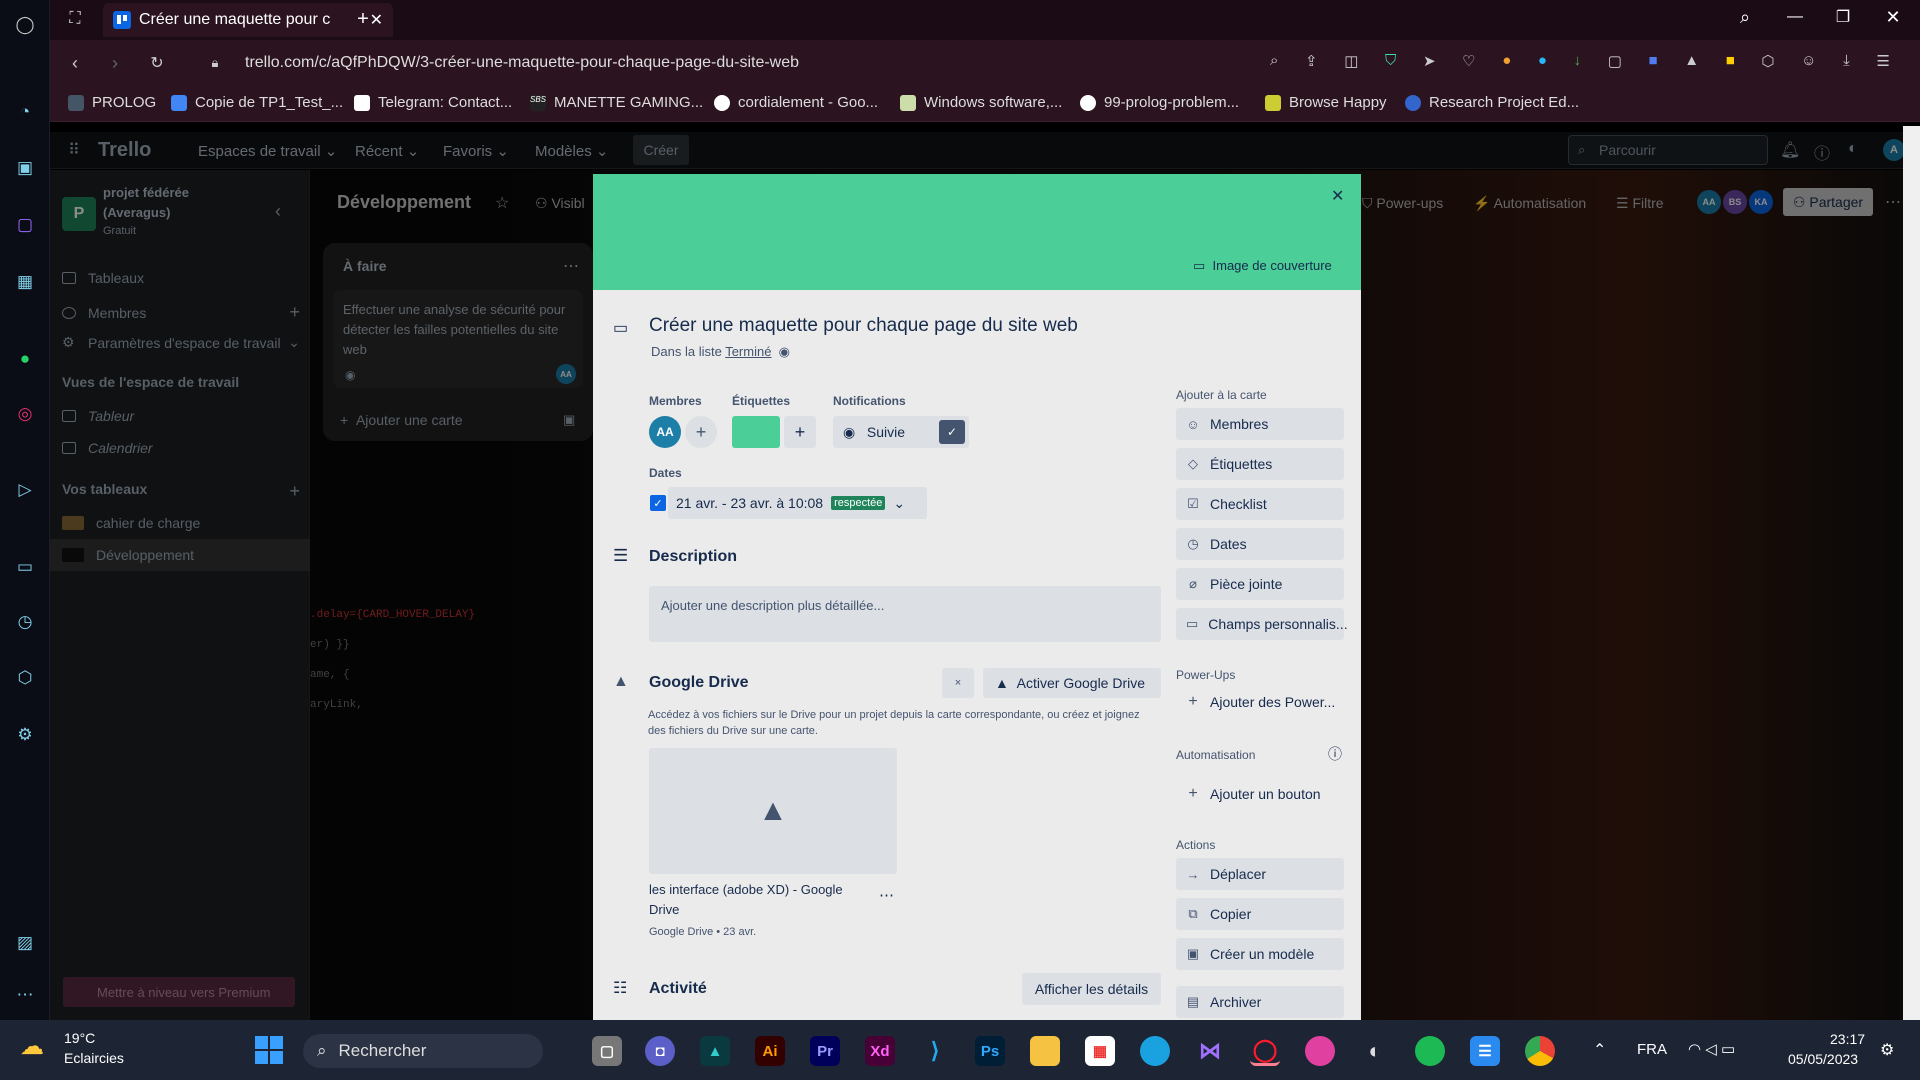 Image resolution: width=1920 pixels, height=1080 pixels. Describe the element at coordinates (958, 683) in the screenshot. I see `gdrive-dismiss-button: ×` at that location.